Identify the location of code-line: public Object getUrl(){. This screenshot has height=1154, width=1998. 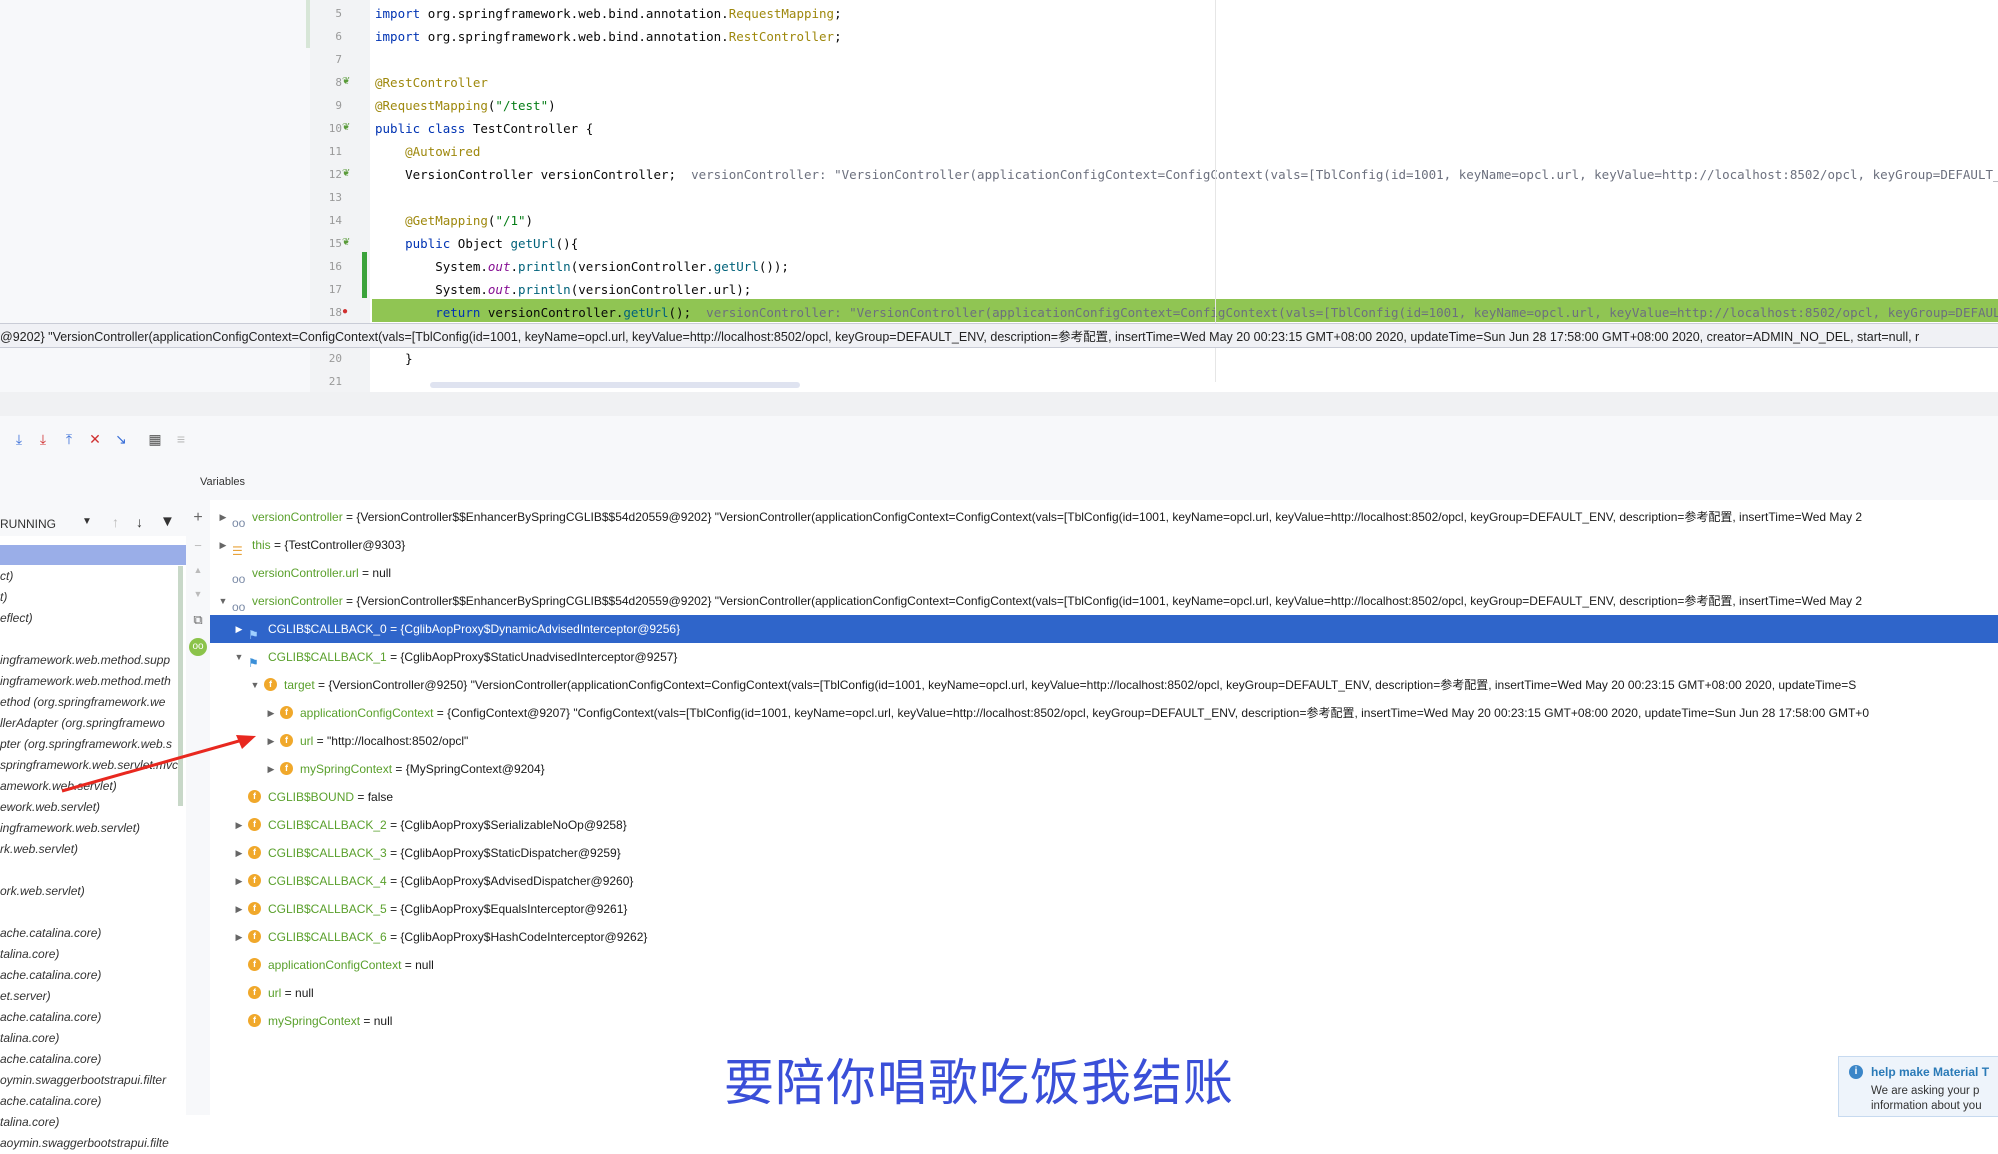
(476, 243).